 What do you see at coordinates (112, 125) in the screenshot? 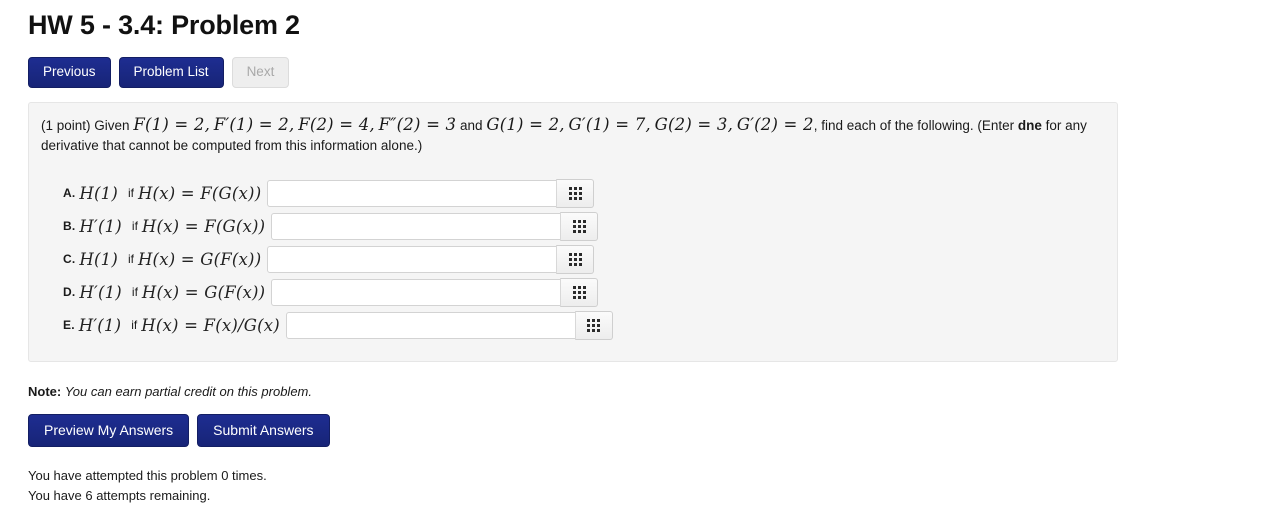
I see `given-word: Given` at bounding box center [112, 125].